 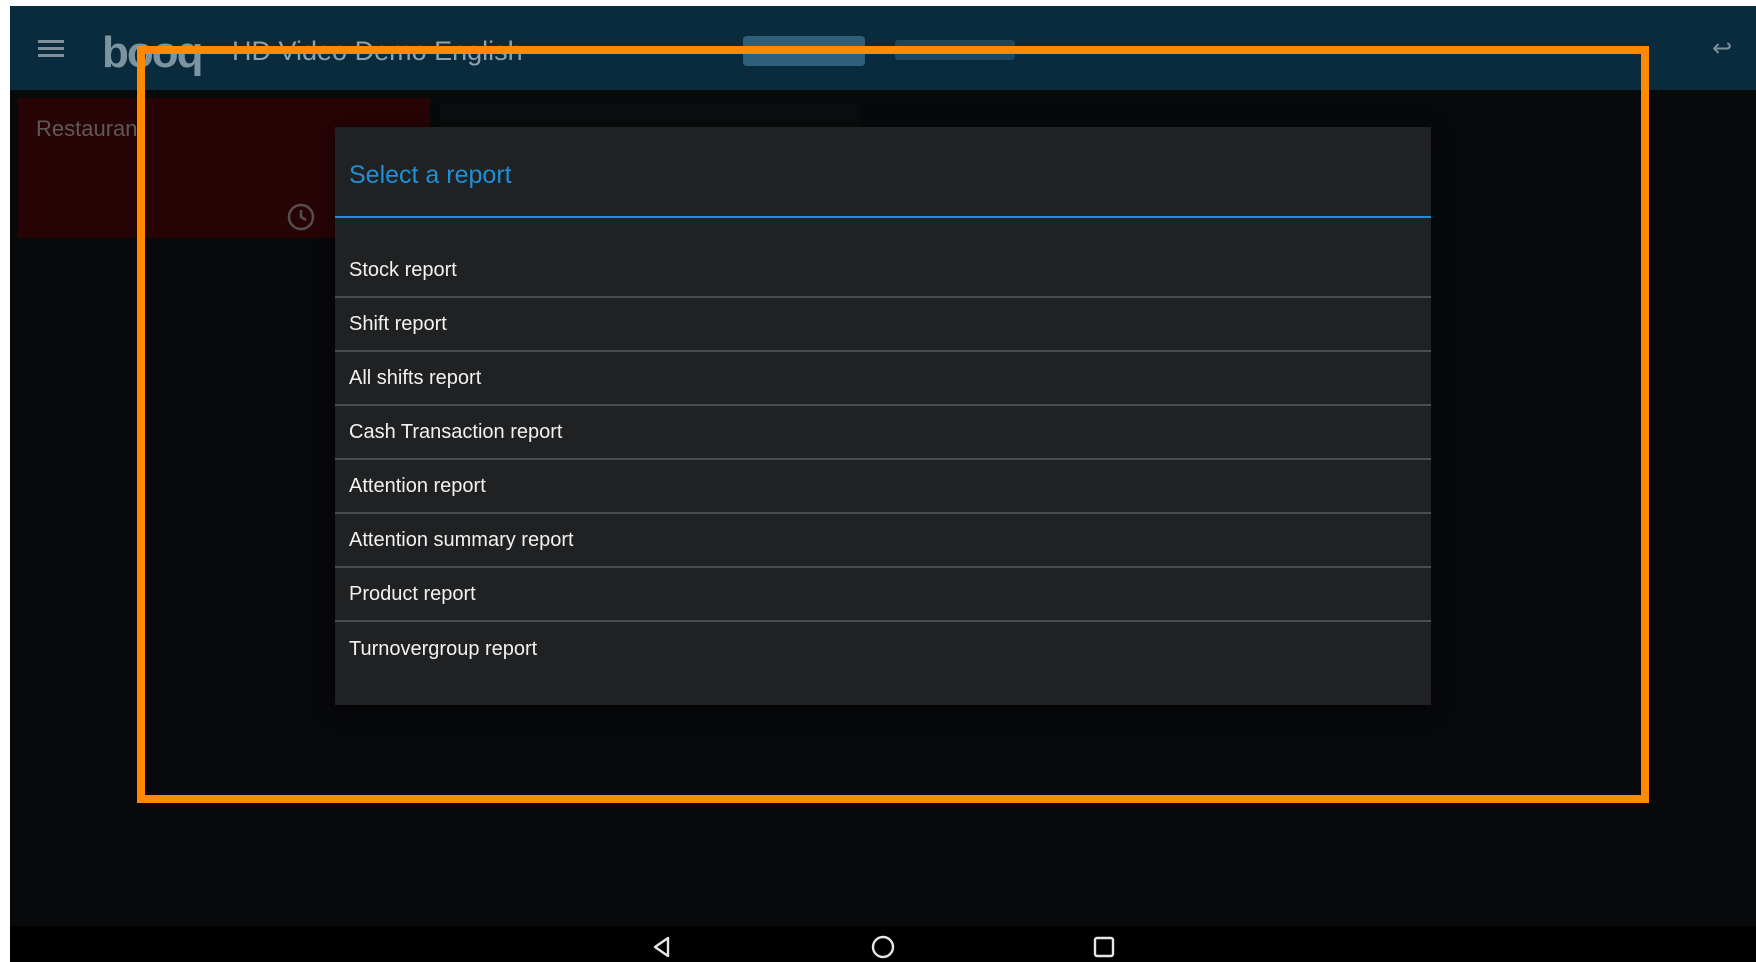 What do you see at coordinates (662, 947) in the screenshot?
I see `back-triangle-icon` at bounding box center [662, 947].